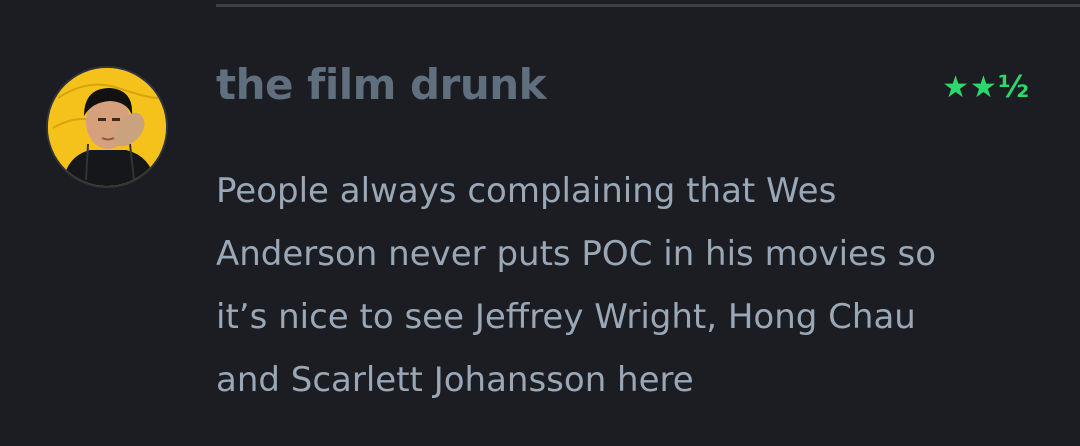  What do you see at coordinates (576, 254) in the screenshot?
I see `review-line: Anderson never puts POC in his movies so` at bounding box center [576, 254].